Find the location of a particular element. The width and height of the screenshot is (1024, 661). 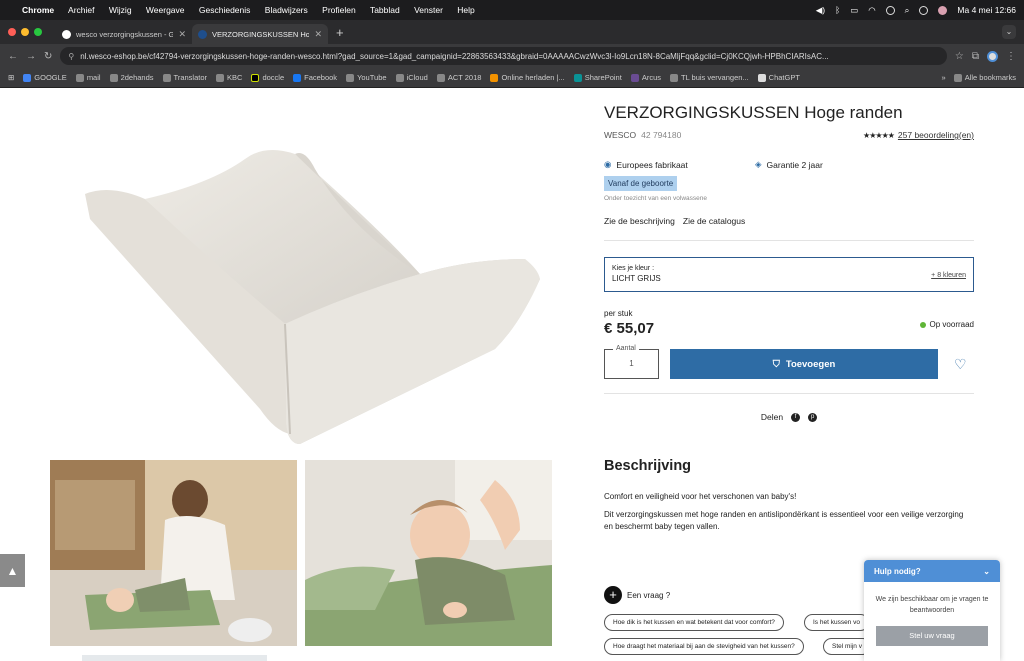

bluetooth-icon: ᛒ is located at coordinates (837, 10).